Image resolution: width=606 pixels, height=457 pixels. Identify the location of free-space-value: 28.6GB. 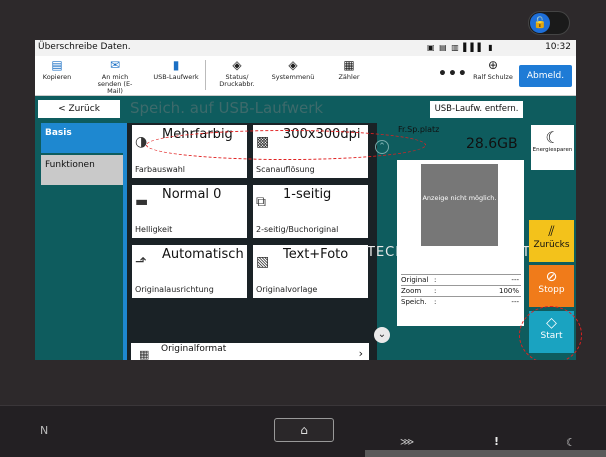
(492, 144).